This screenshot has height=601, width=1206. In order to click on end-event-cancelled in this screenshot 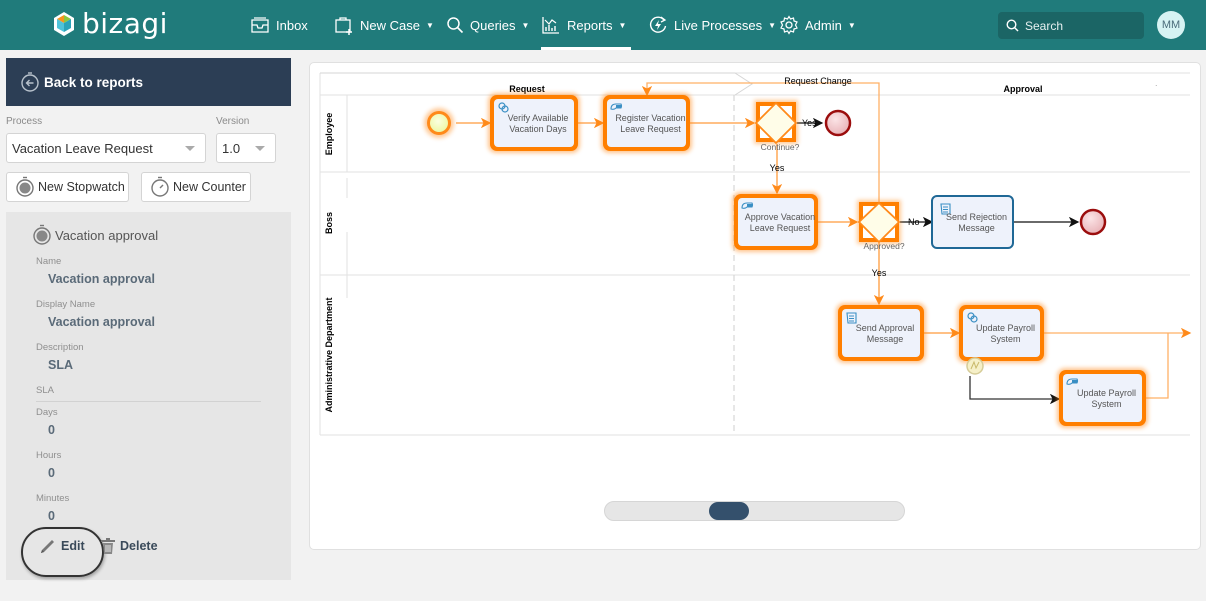, I will do `click(838, 123)`.